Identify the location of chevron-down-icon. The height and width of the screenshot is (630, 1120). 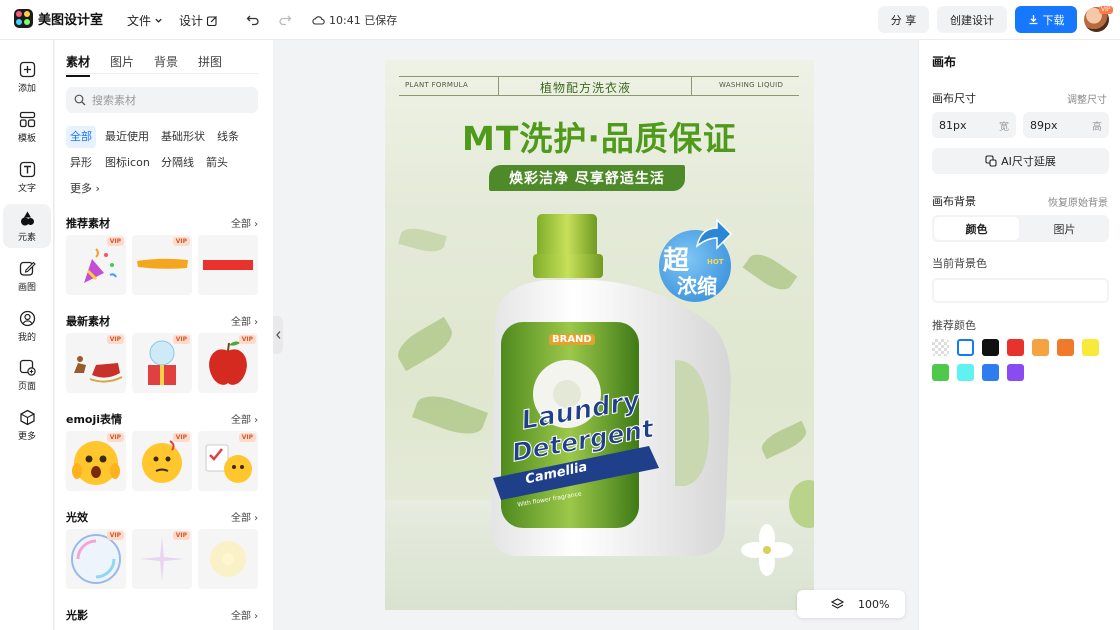
(158, 20).